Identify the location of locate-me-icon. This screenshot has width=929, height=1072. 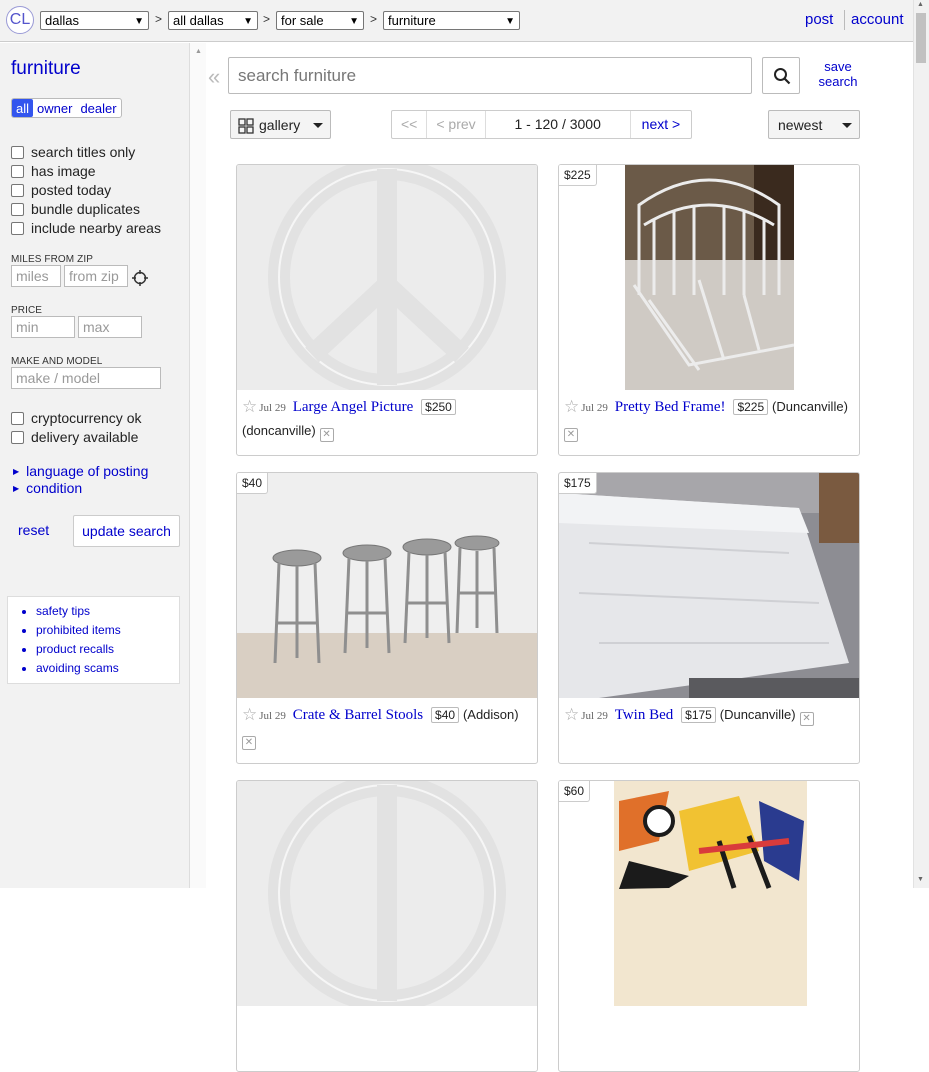
(140, 278).